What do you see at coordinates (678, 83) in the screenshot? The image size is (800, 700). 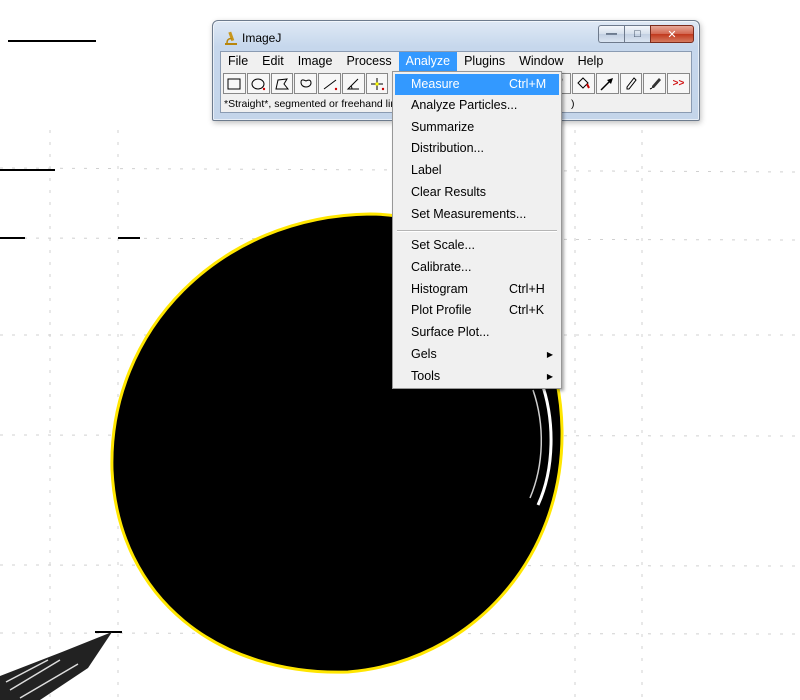 I see `more-tools-button: >>` at bounding box center [678, 83].